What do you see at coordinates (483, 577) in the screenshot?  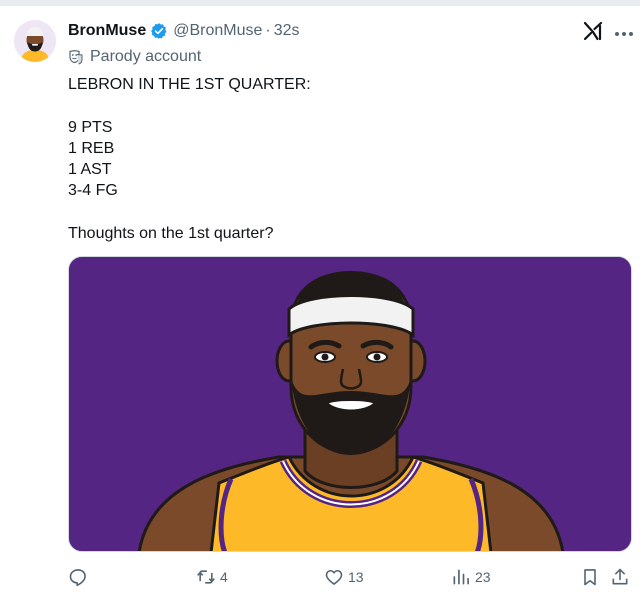 I see `views-count: 23` at bounding box center [483, 577].